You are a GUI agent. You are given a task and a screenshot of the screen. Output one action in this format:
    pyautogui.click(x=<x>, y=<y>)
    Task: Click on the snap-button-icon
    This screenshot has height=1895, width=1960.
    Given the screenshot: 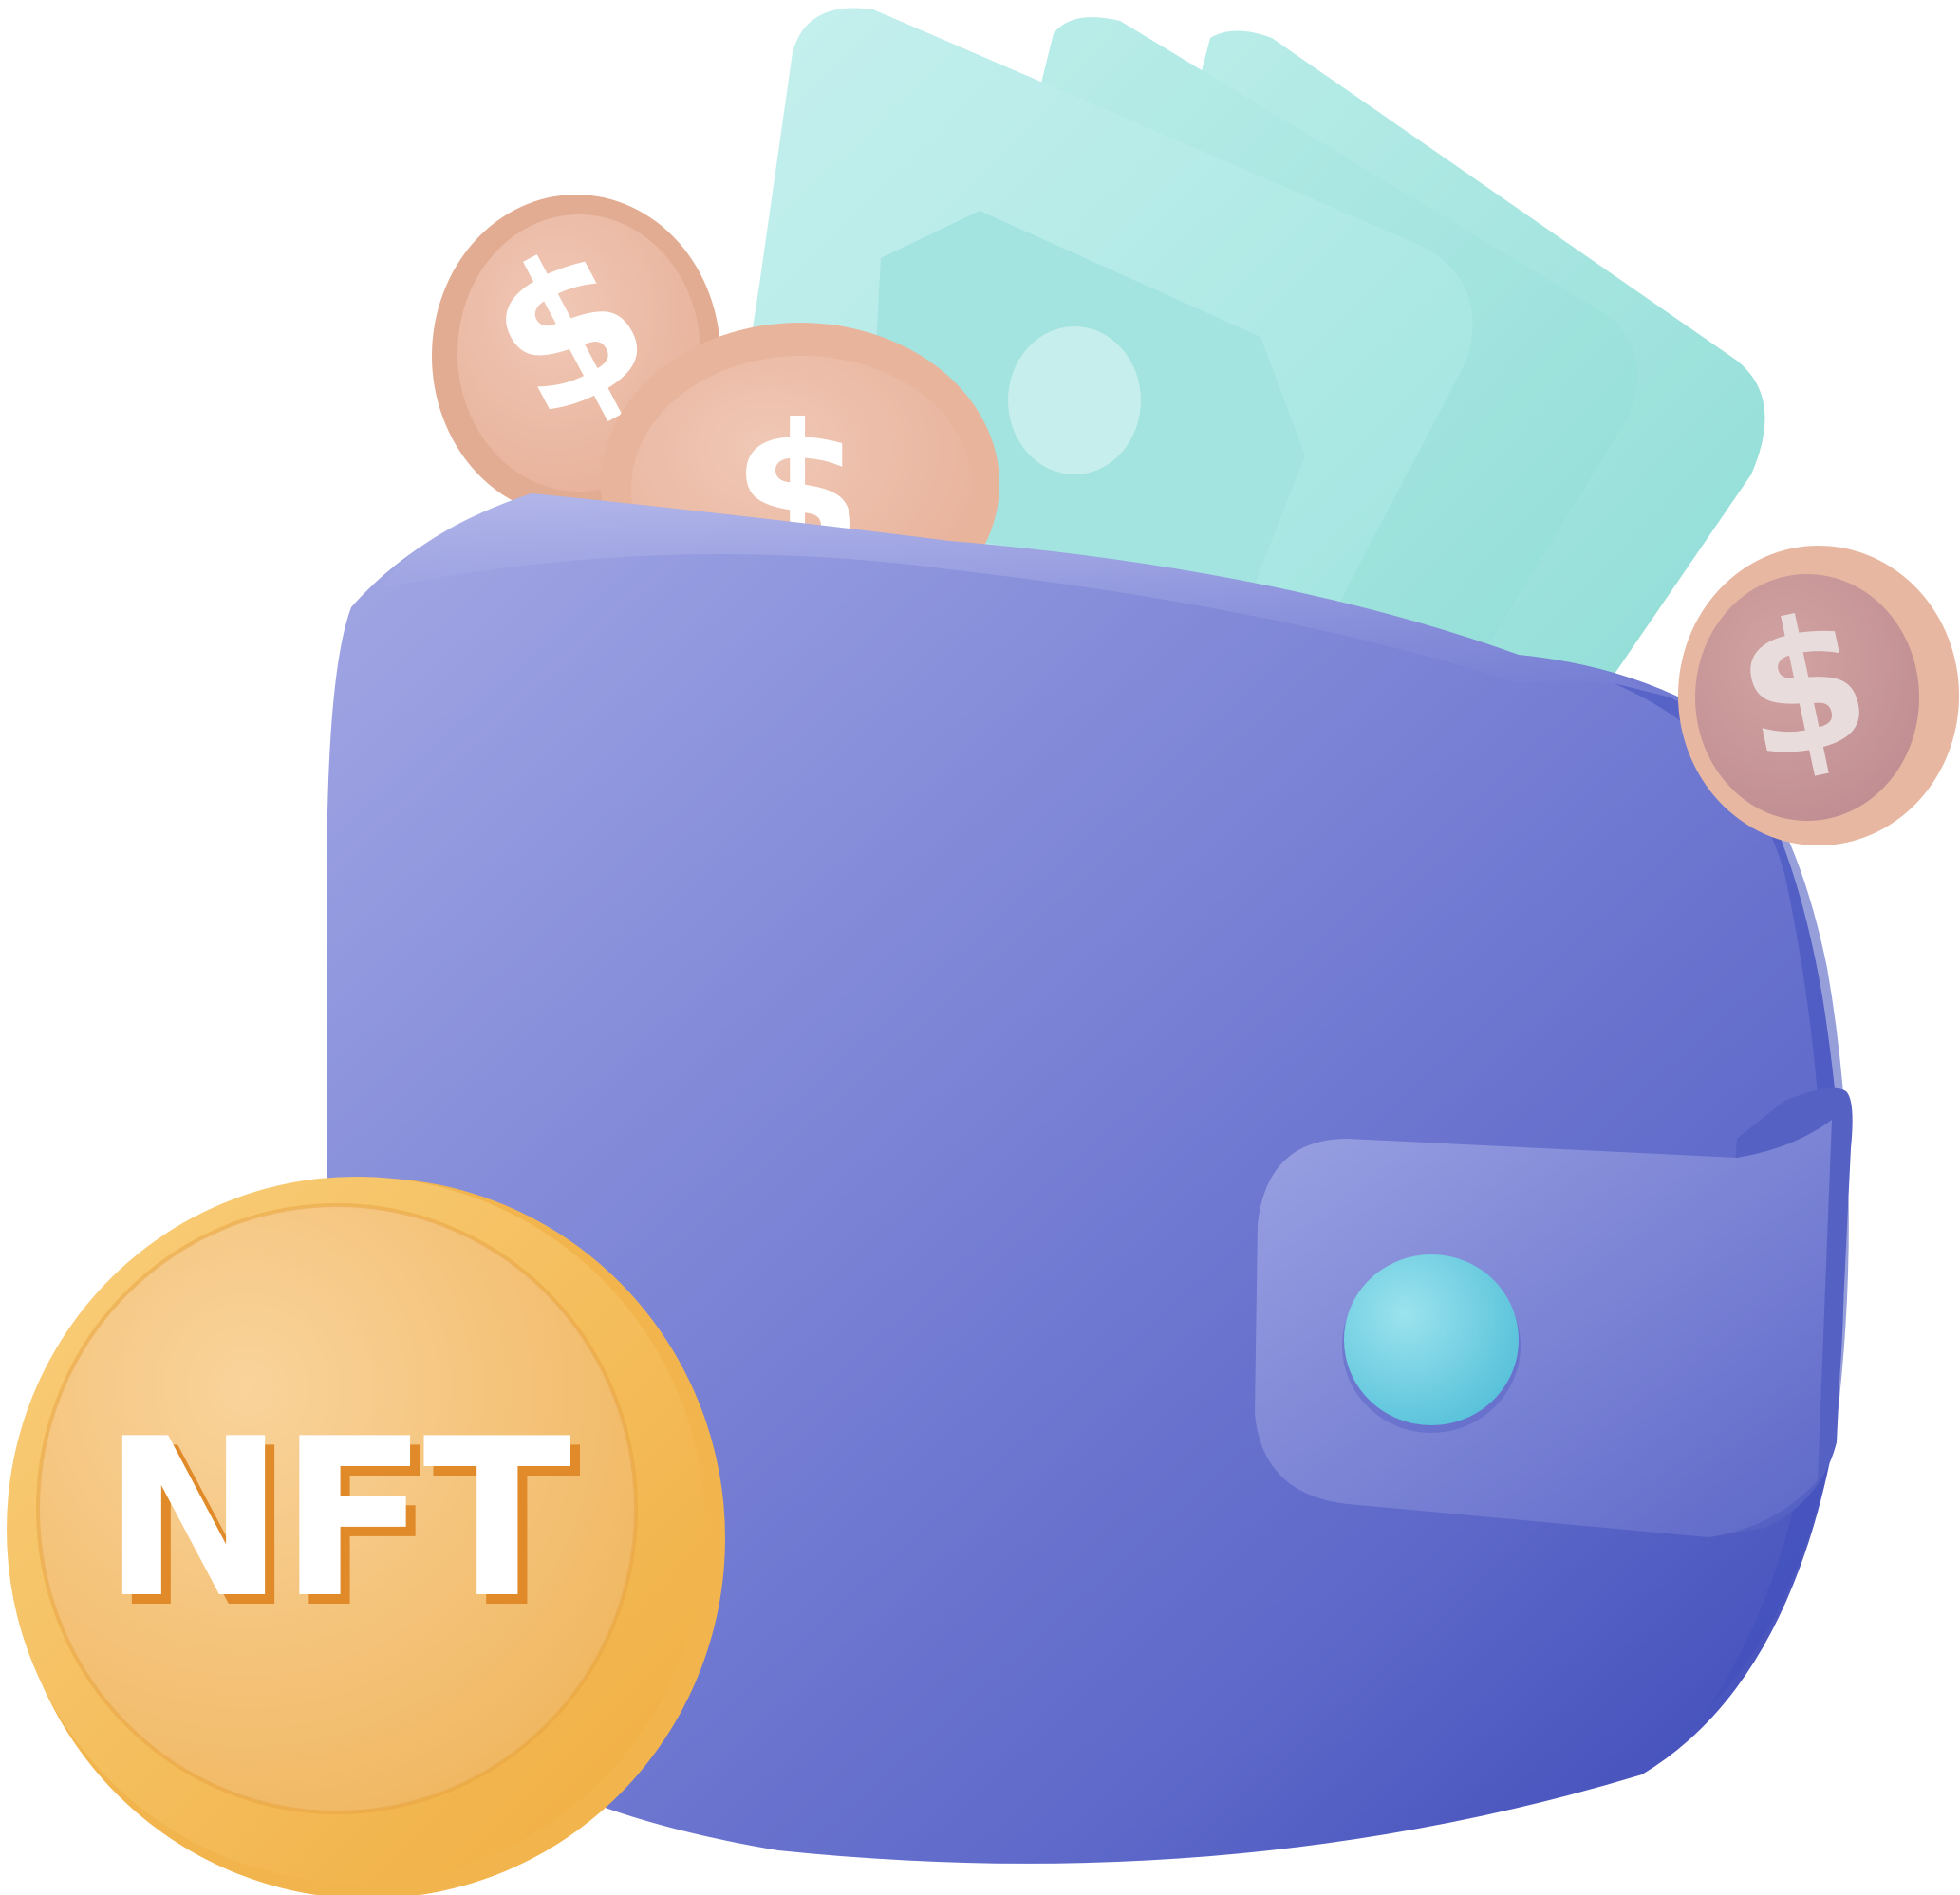 What is the action you would take?
    pyautogui.click(x=1431, y=1339)
    